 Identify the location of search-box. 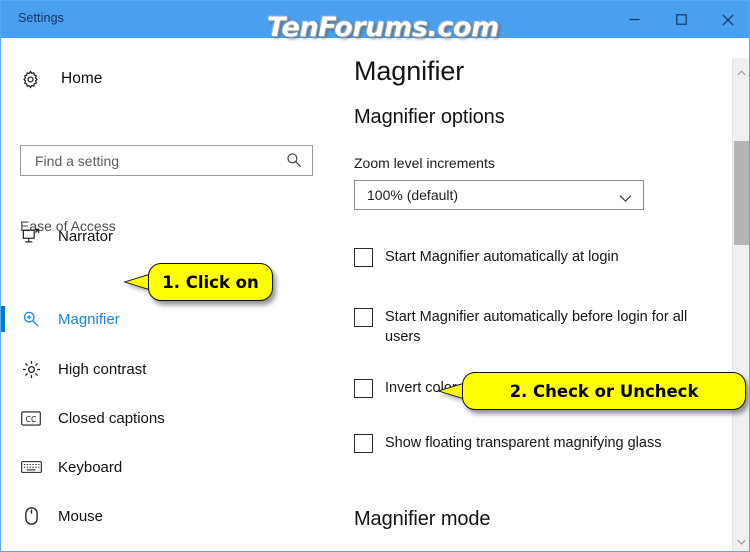
(166, 160).